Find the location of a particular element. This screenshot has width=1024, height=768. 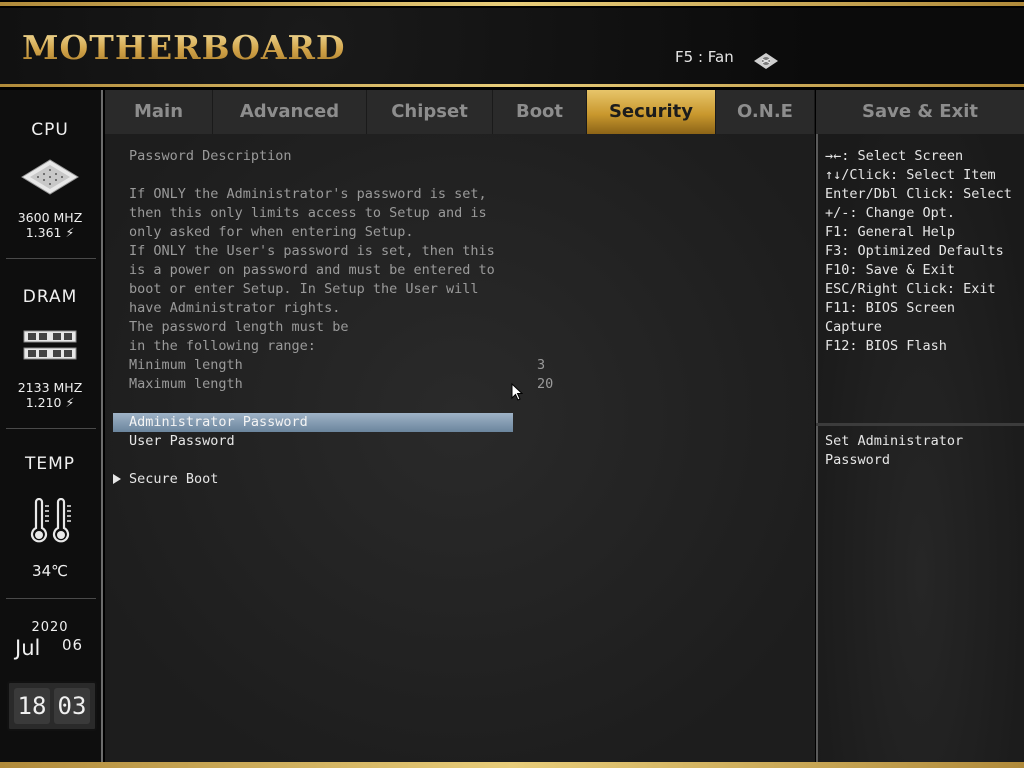

description-line: only asked for when entering Setup. is located at coordinates (271, 232).